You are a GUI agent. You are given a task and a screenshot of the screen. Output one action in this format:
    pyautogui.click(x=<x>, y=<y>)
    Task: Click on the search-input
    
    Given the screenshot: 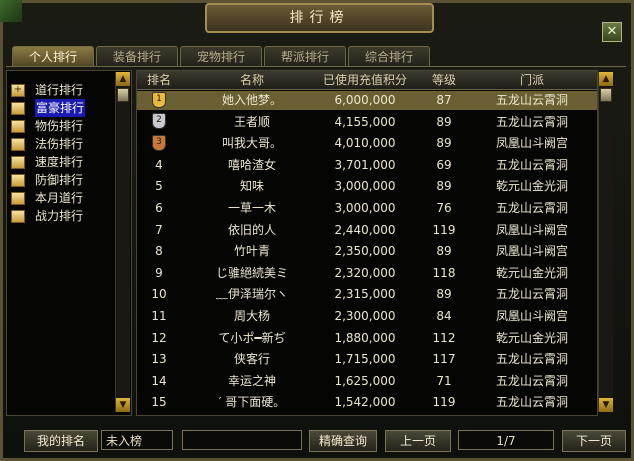 What is the action you would take?
    pyautogui.click(x=242, y=440)
    